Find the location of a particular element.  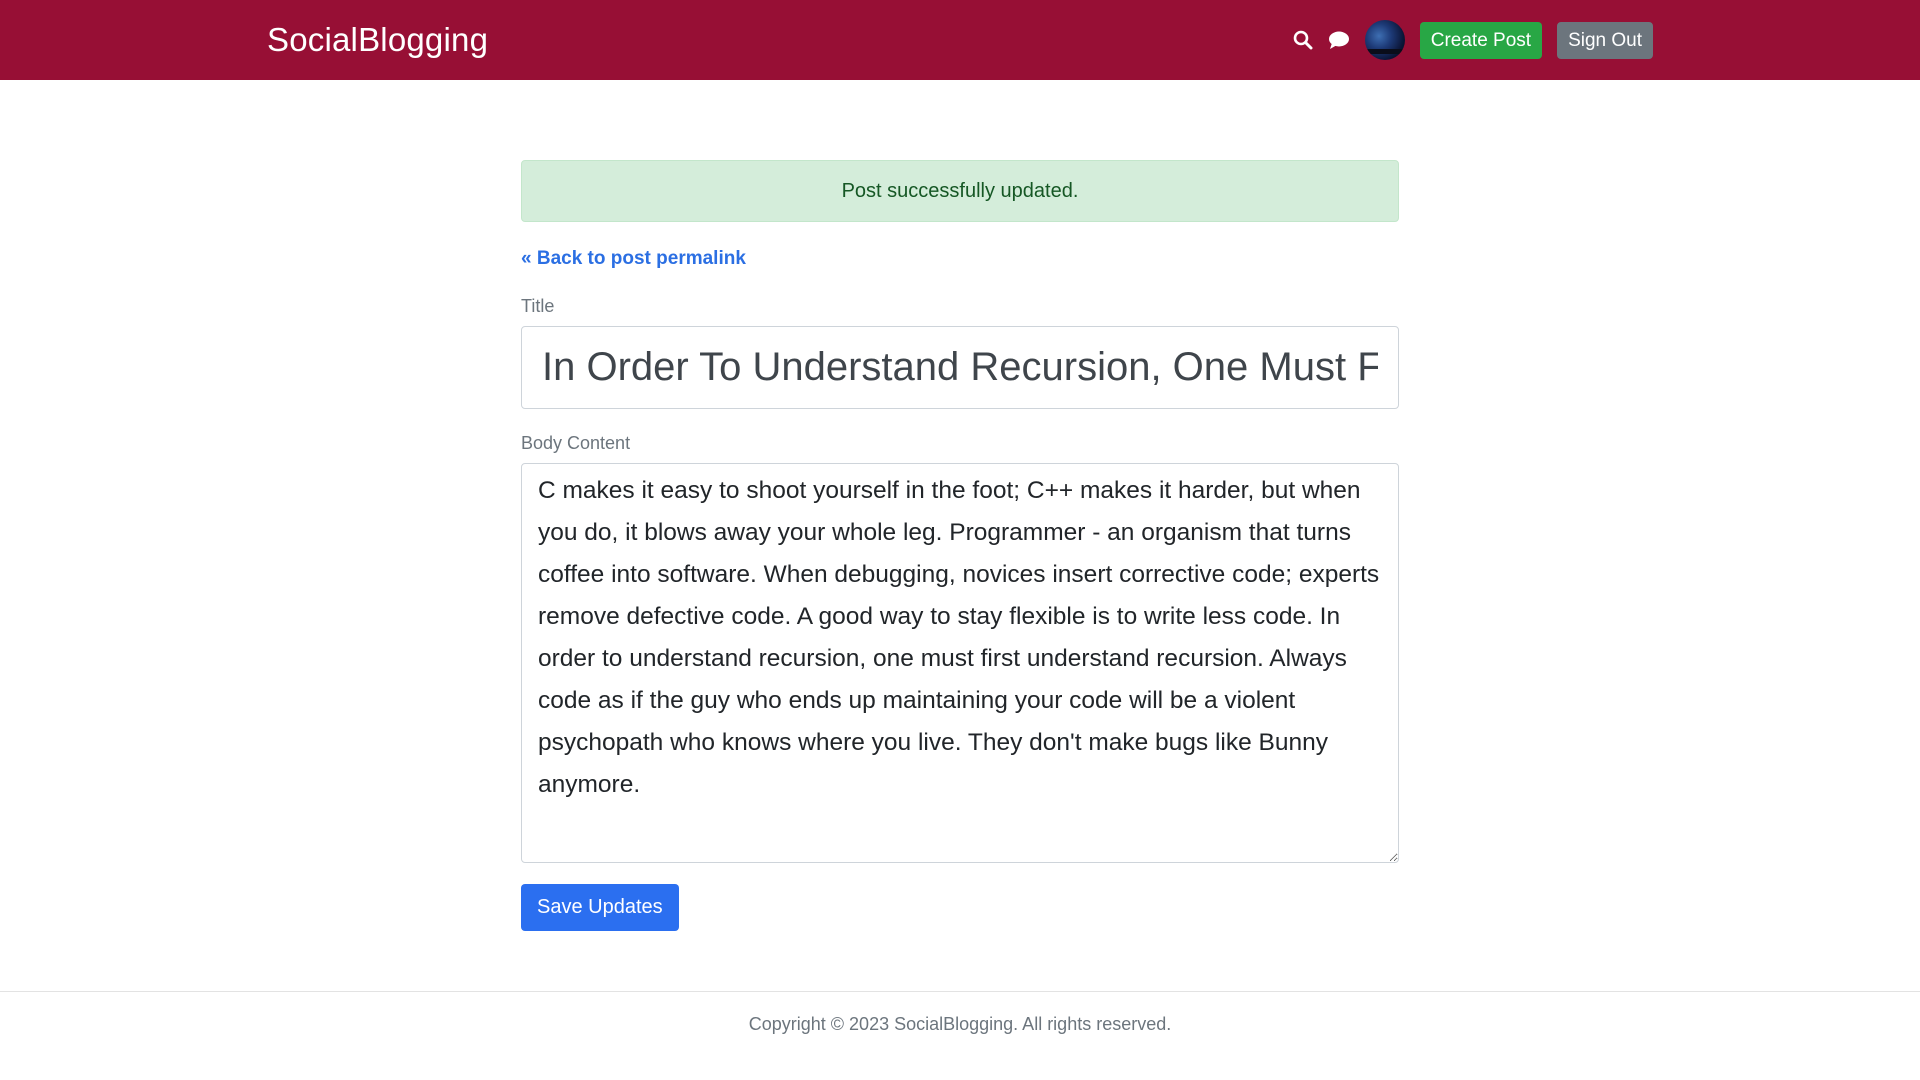

navbar-actions: Create Post Sign Out is located at coordinates (1469, 40).